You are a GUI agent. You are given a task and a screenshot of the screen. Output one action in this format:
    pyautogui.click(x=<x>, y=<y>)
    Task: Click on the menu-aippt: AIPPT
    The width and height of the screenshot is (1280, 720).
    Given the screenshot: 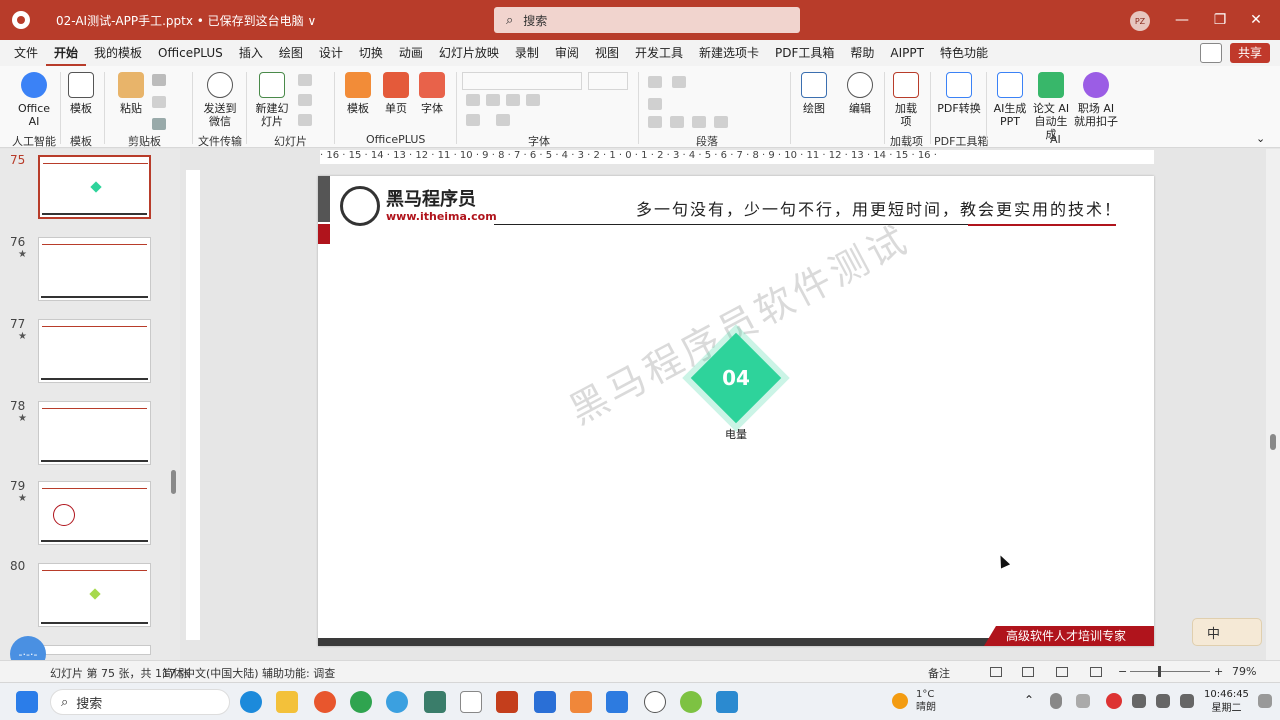 What is the action you would take?
    pyautogui.click(x=907, y=53)
    